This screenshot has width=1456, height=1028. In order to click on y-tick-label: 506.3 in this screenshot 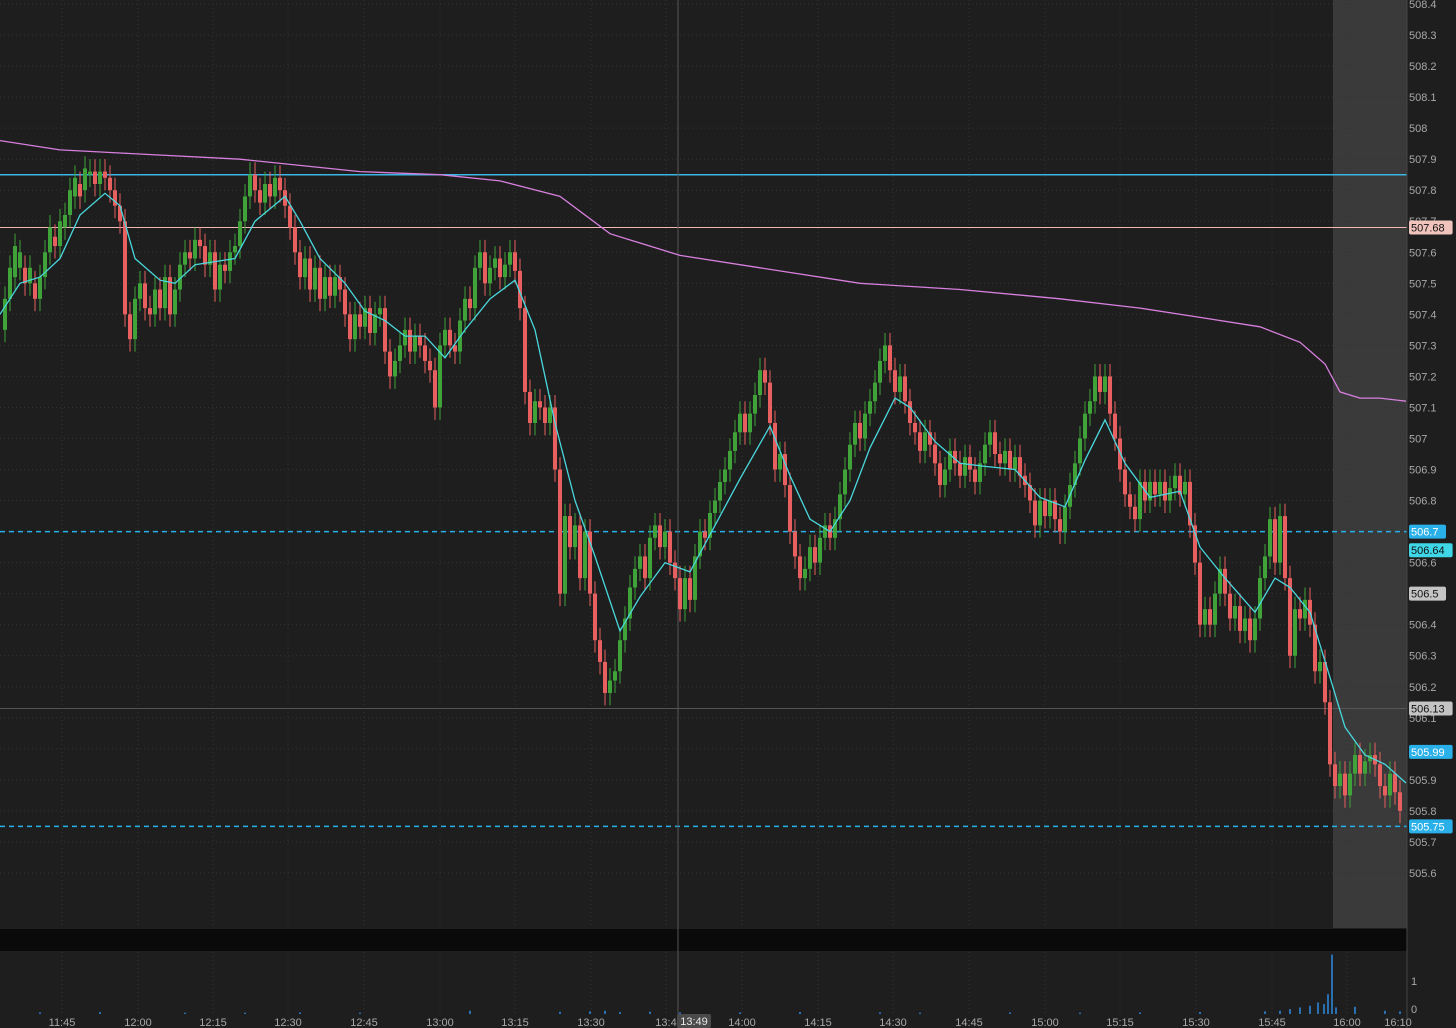, I will do `click(1423, 657)`.